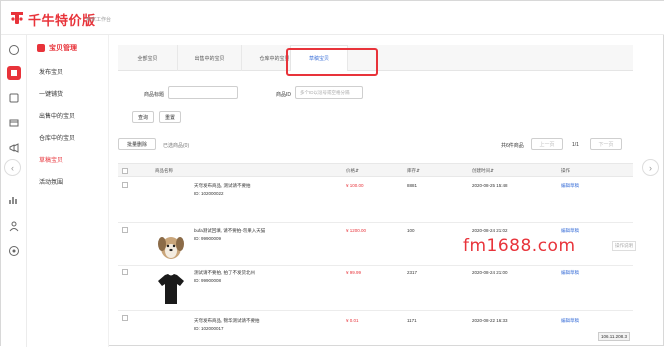 The height and width of the screenshot is (347, 664). What do you see at coordinates (14, 226) in the screenshot?
I see `user-icon` at bounding box center [14, 226].